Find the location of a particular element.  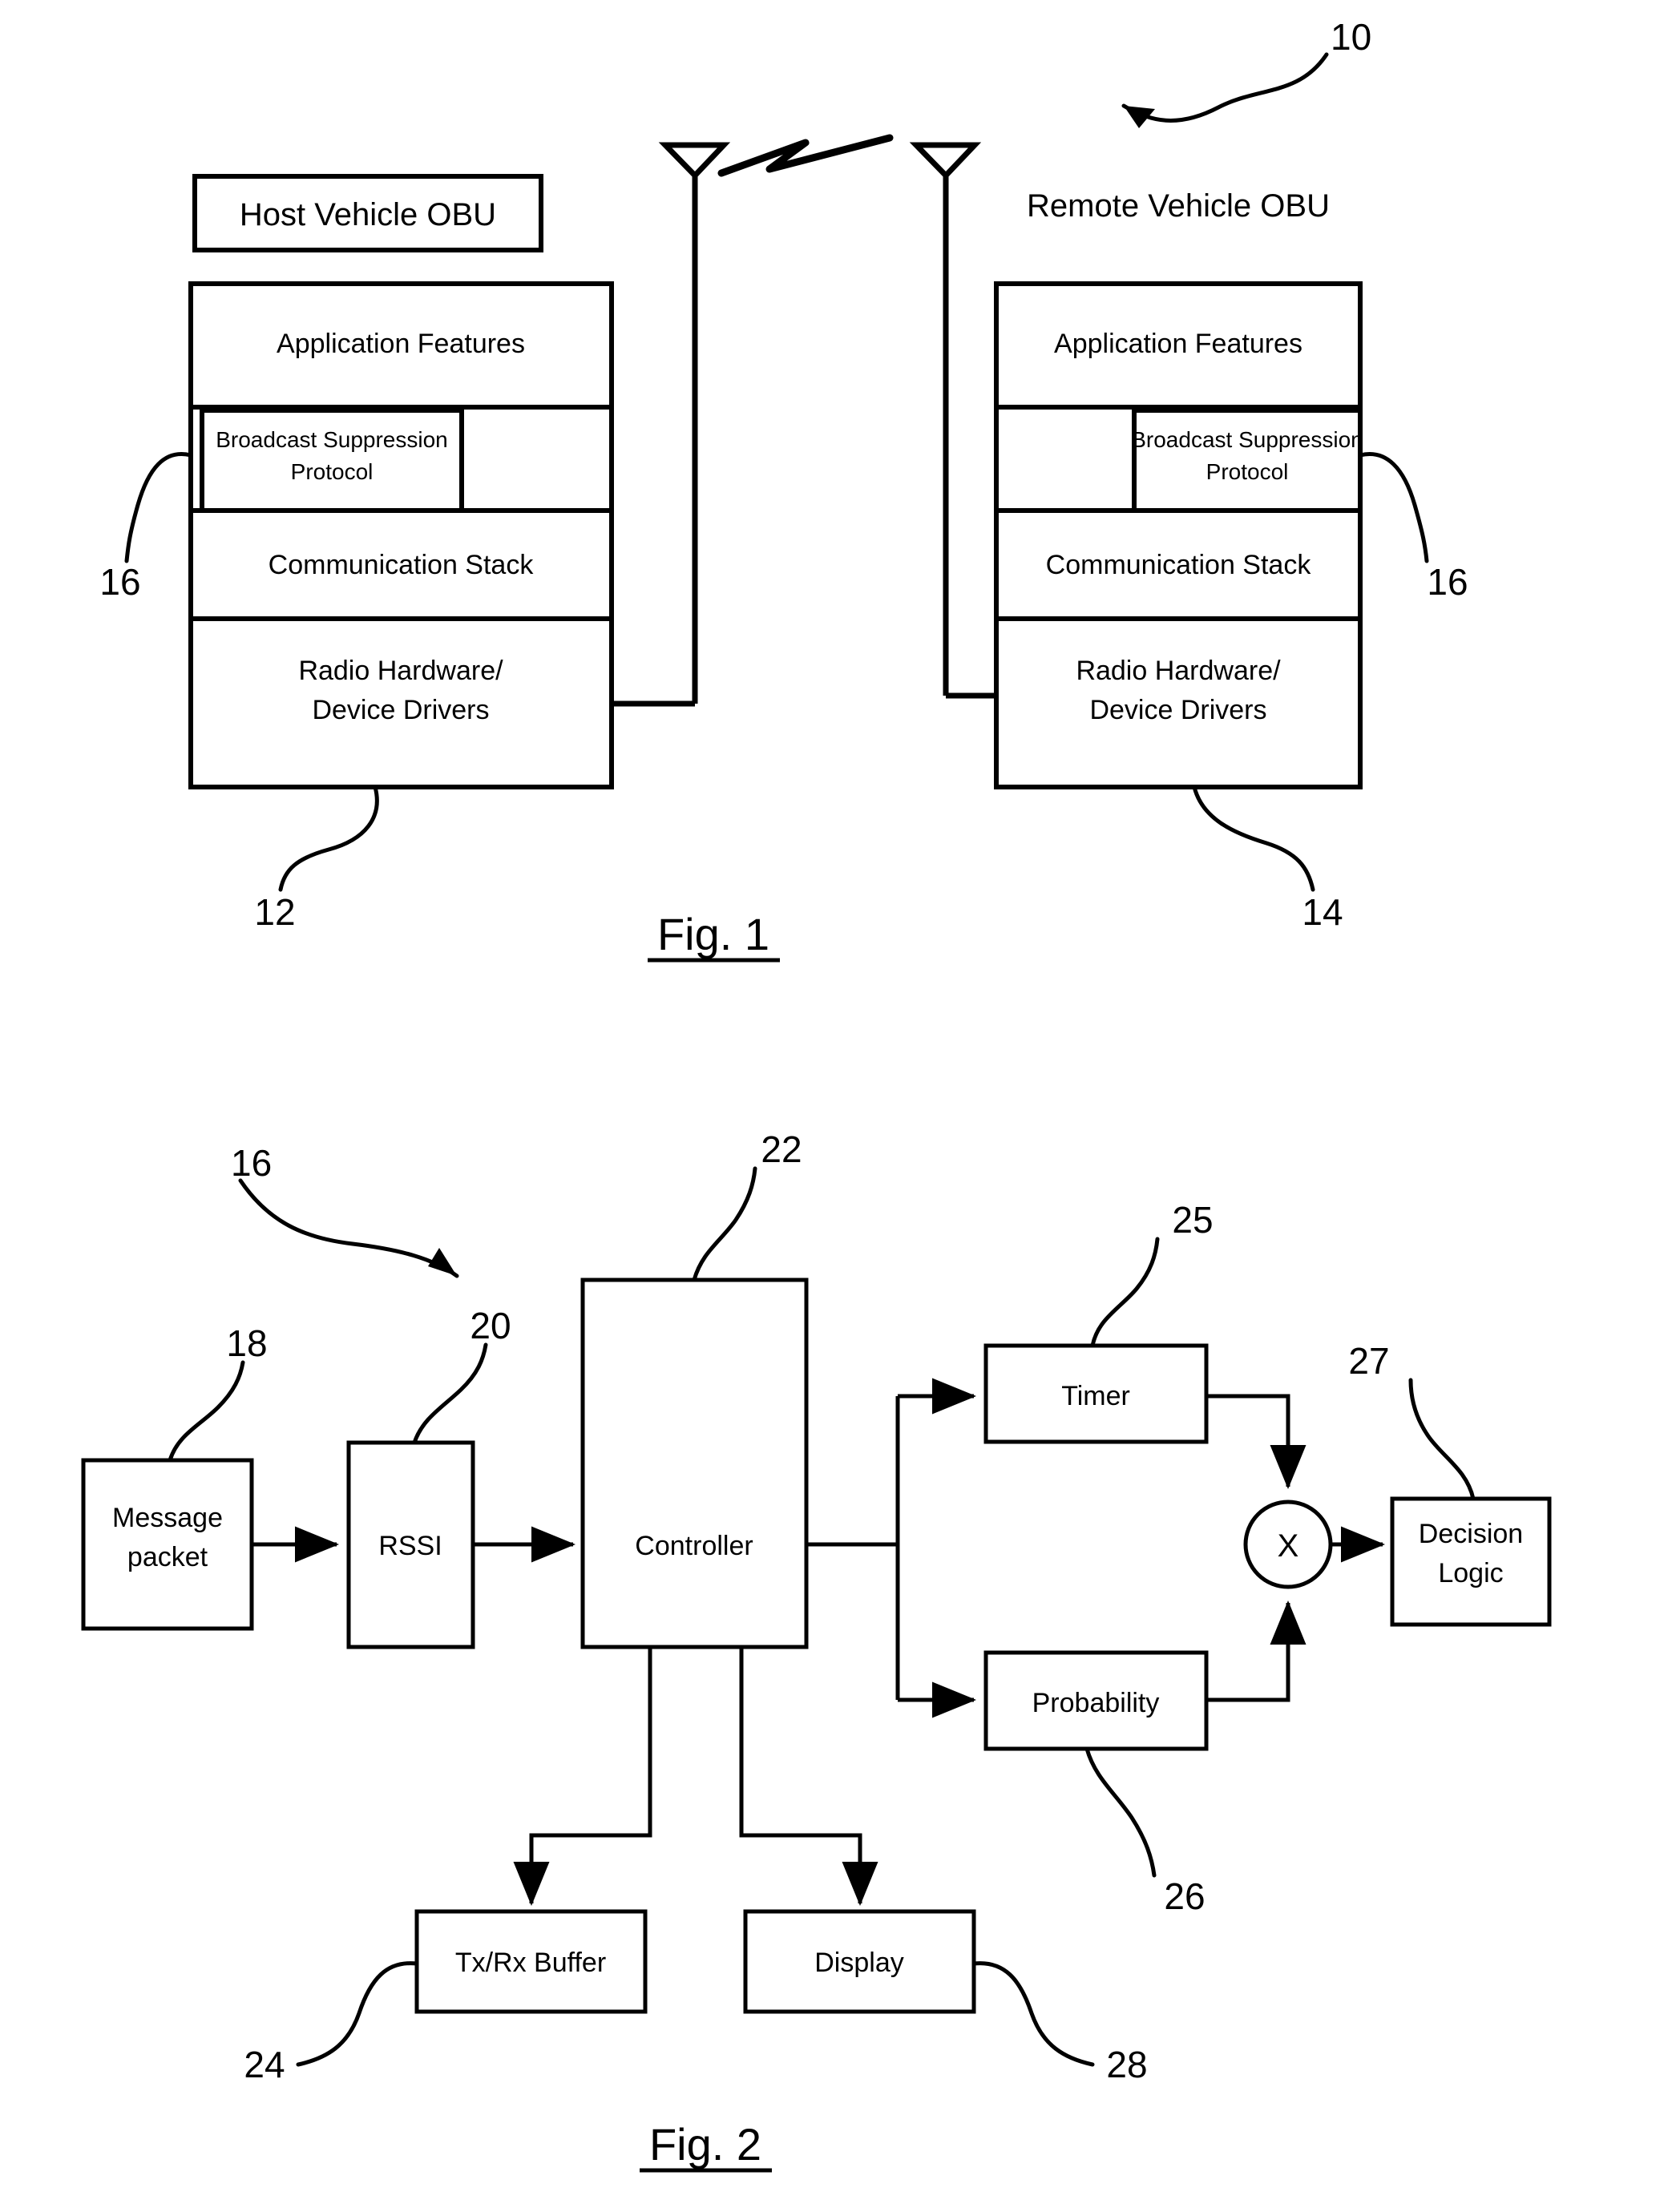

tx-rx-buffer-label: Tx/Rx Buffer is located at coordinates (530, 1963).